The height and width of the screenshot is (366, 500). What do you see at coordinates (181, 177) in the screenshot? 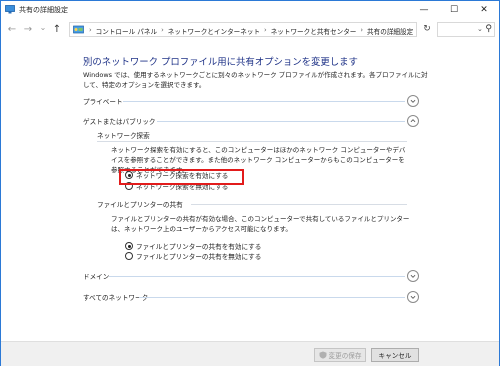
I see `highlight-annotation-box` at bounding box center [181, 177].